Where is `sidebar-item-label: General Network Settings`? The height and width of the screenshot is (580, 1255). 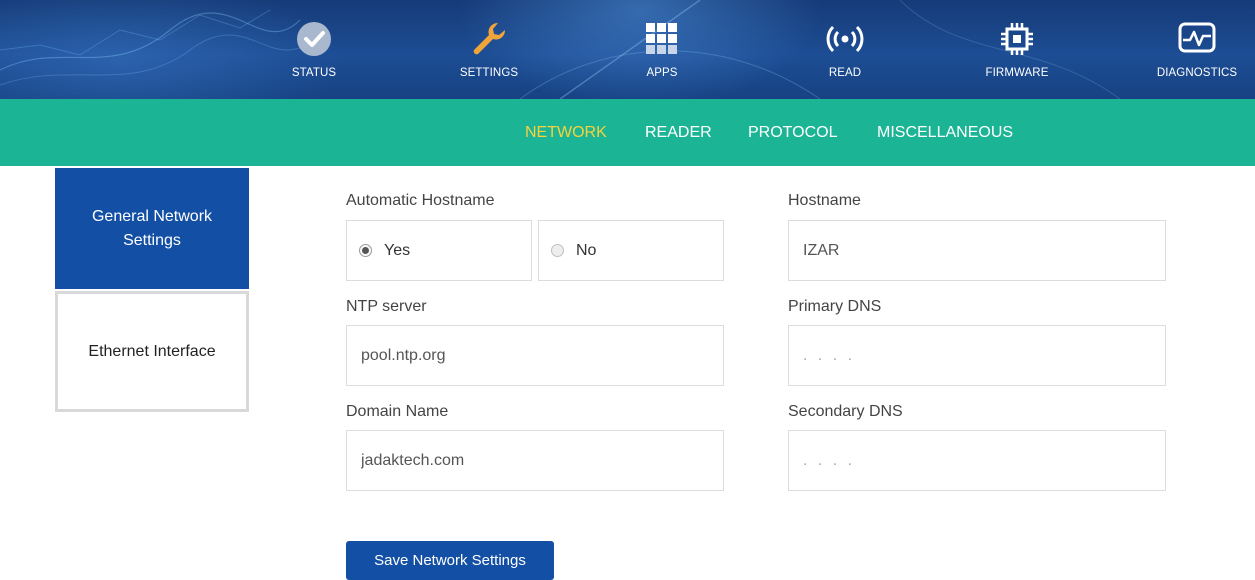 sidebar-item-label: General Network Settings is located at coordinates (152, 228).